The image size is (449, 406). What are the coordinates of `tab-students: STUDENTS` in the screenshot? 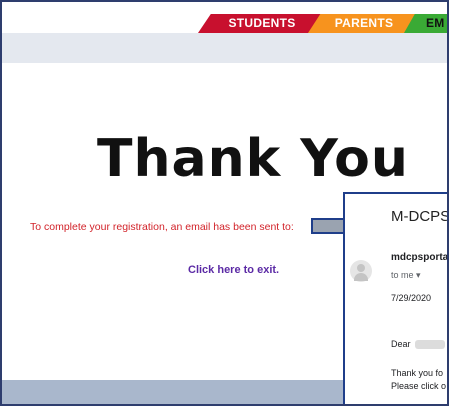 It's located at (262, 23).